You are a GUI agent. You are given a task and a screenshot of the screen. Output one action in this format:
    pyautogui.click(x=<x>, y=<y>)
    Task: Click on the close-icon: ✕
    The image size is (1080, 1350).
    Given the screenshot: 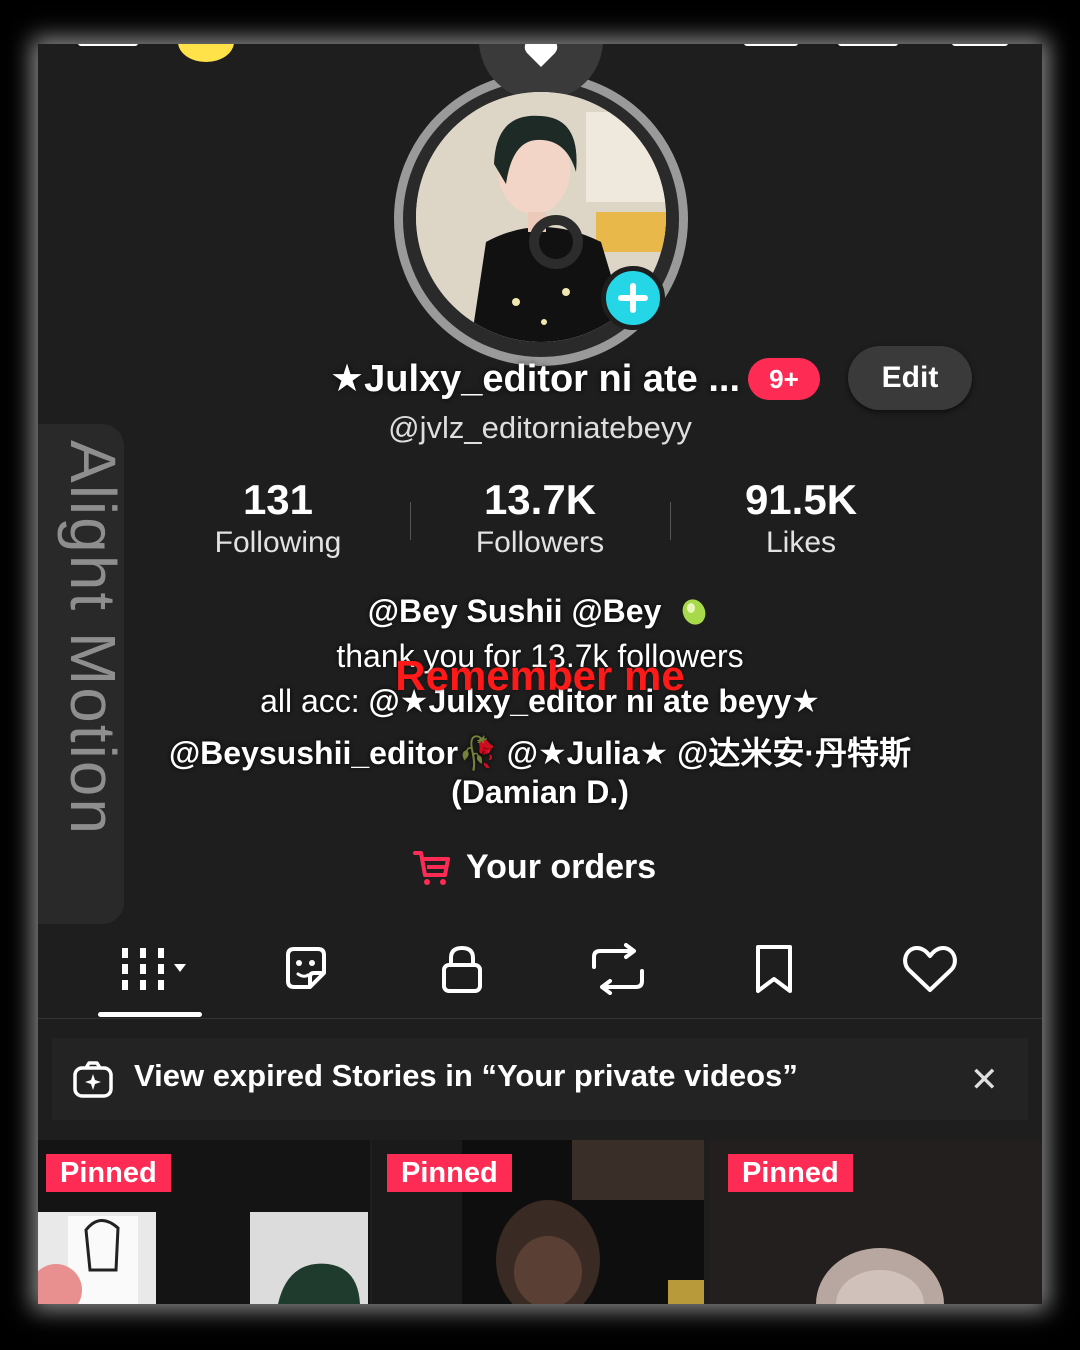 What is the action you would take?
    pyautogui.click(x=984, y=1080)
    